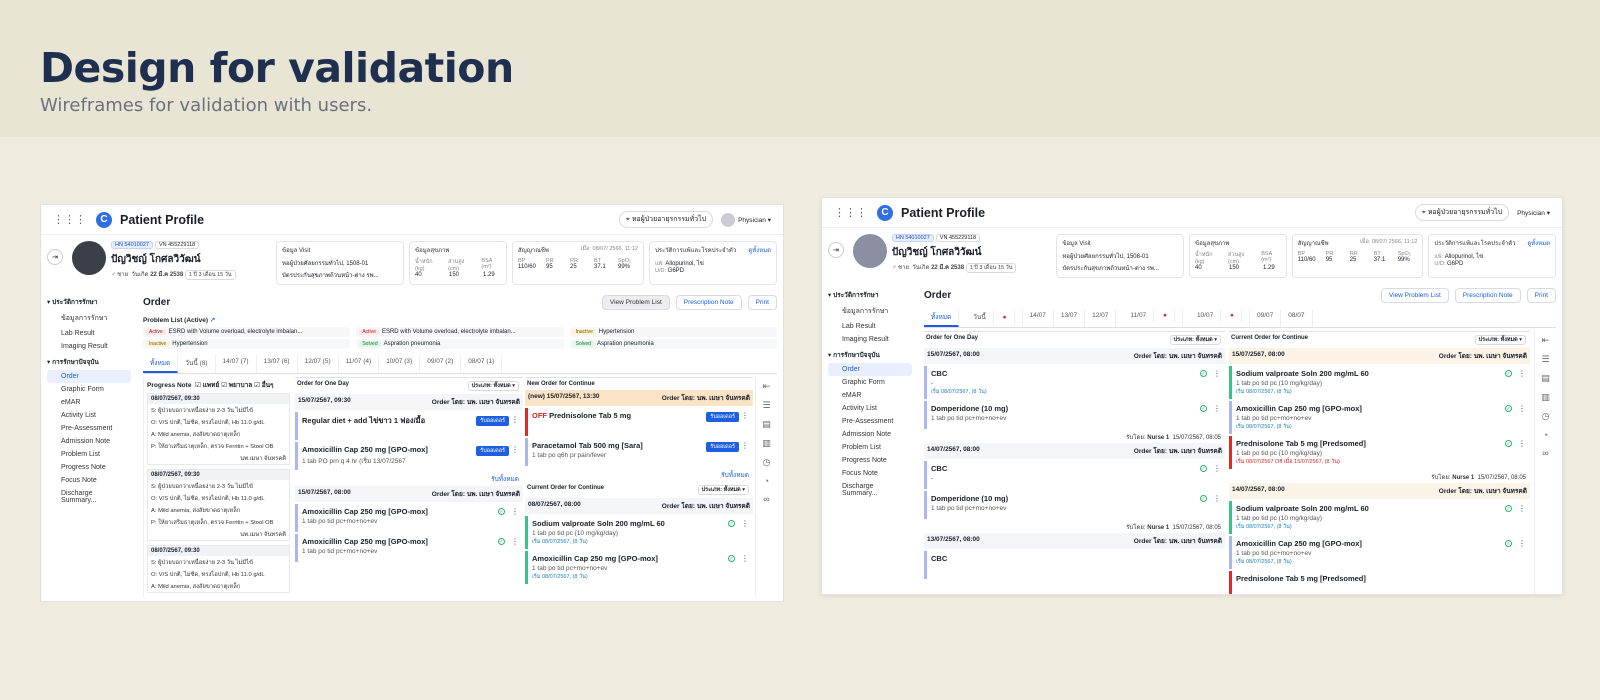  I want to click on sidebar-item: Problem List, so click(89, 454).